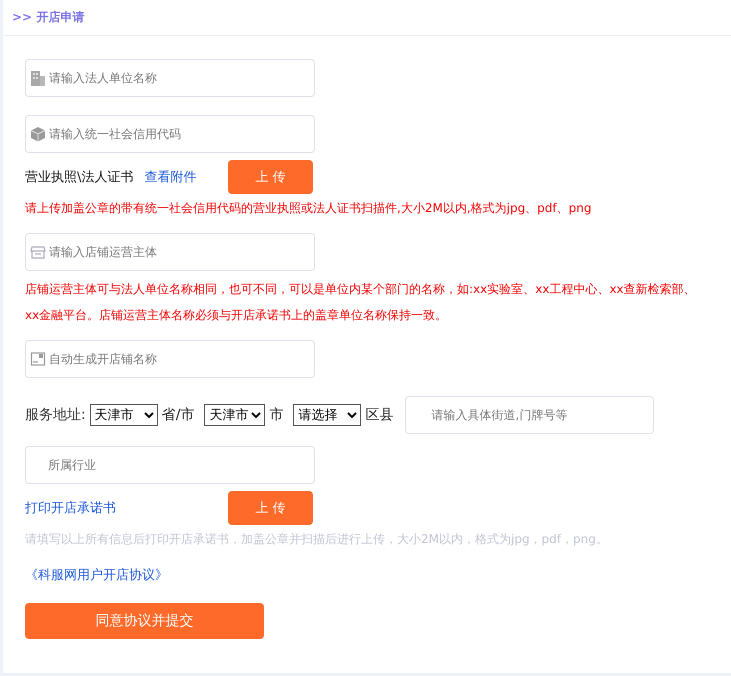 The height and width of the screenshot is (676, 731). Describe the element at coordinates (178, 415) in the screenshot. I see `select-suffix: 省/市` at that location.